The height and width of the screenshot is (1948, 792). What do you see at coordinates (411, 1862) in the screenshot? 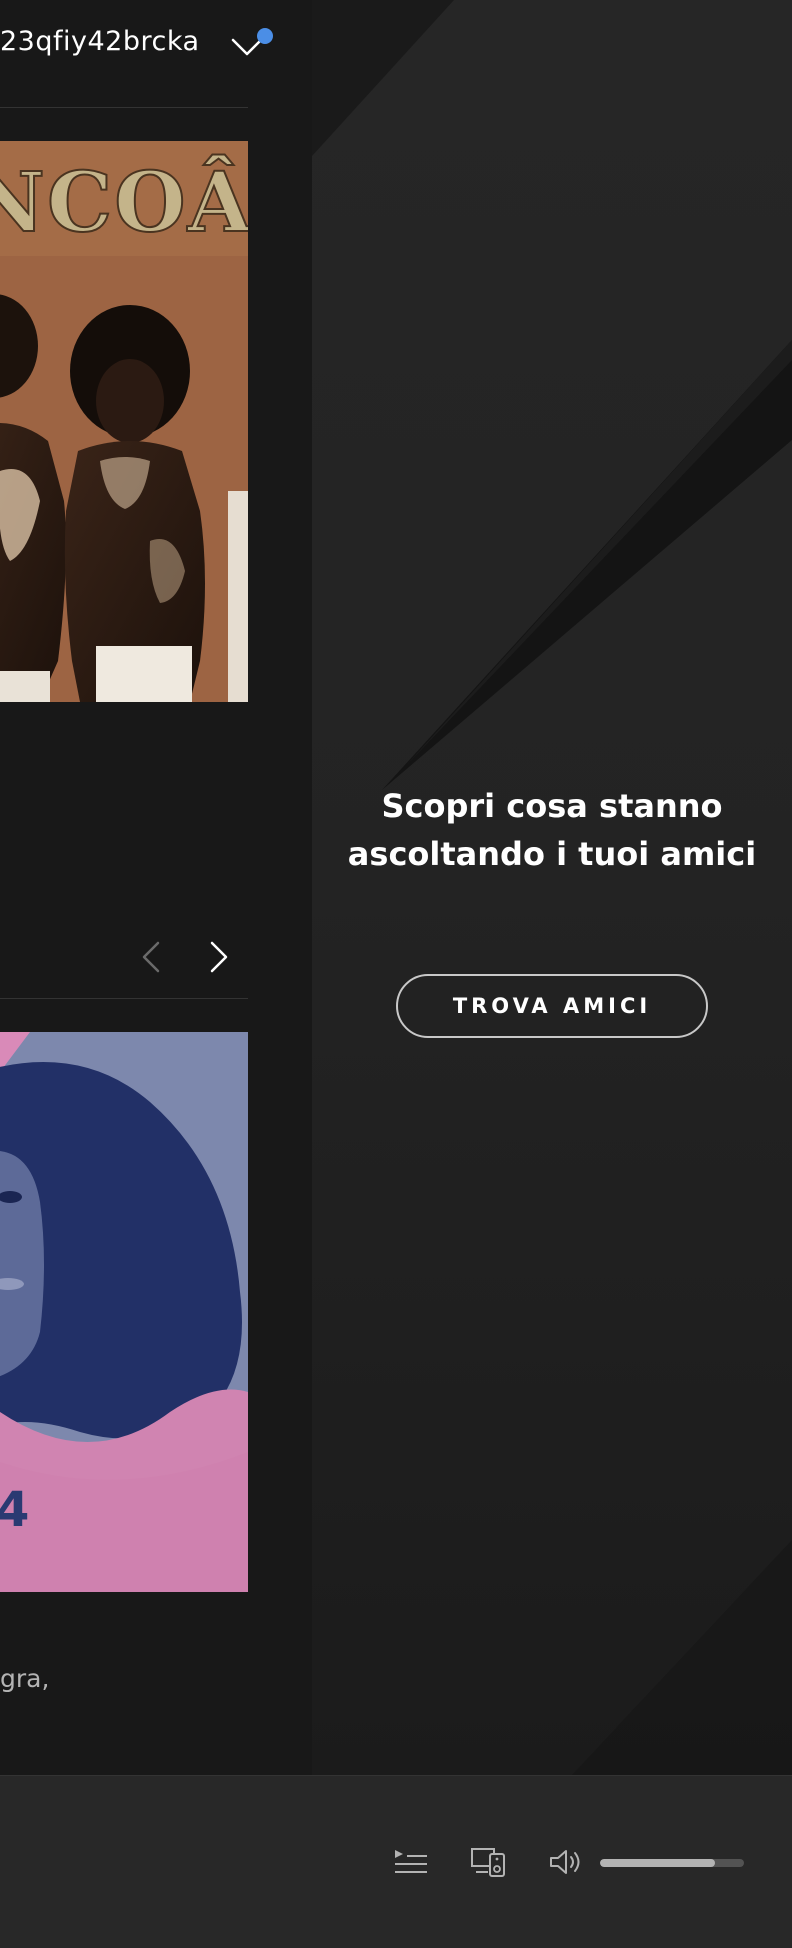
I see `queue-icon` at bounding box center [411, 1862].